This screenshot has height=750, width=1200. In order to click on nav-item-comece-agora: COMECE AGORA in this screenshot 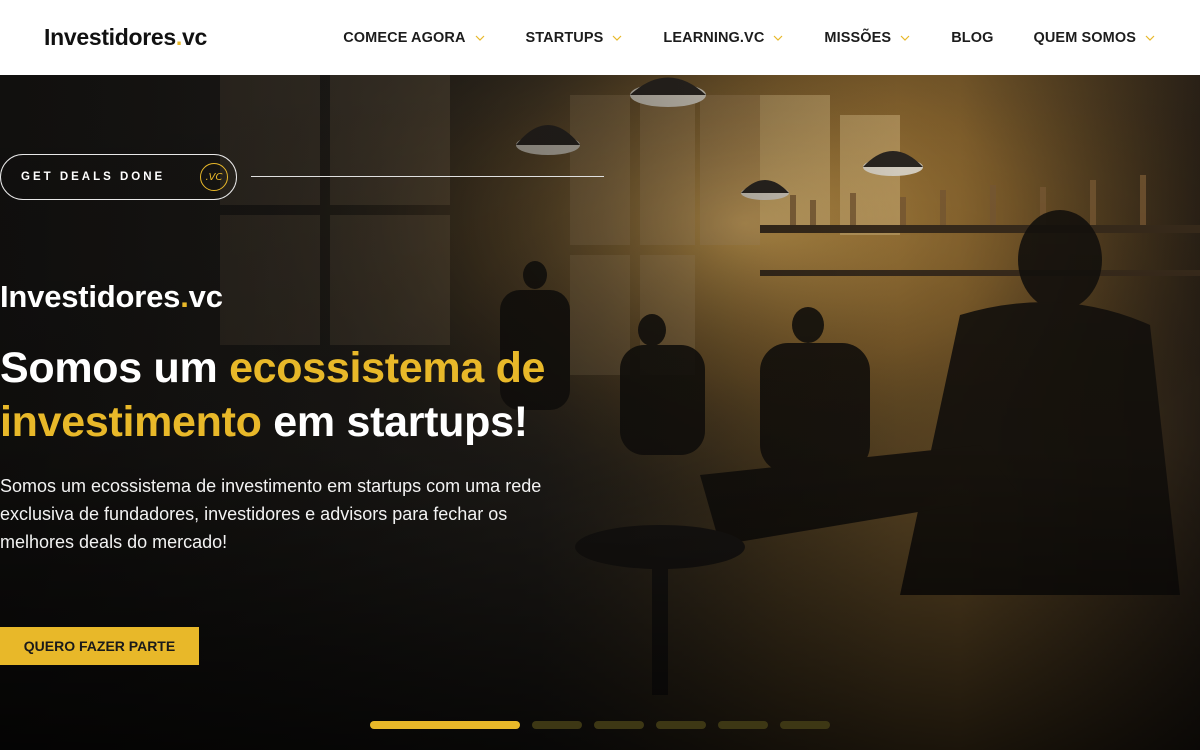, I will do `click(414, 38)`.